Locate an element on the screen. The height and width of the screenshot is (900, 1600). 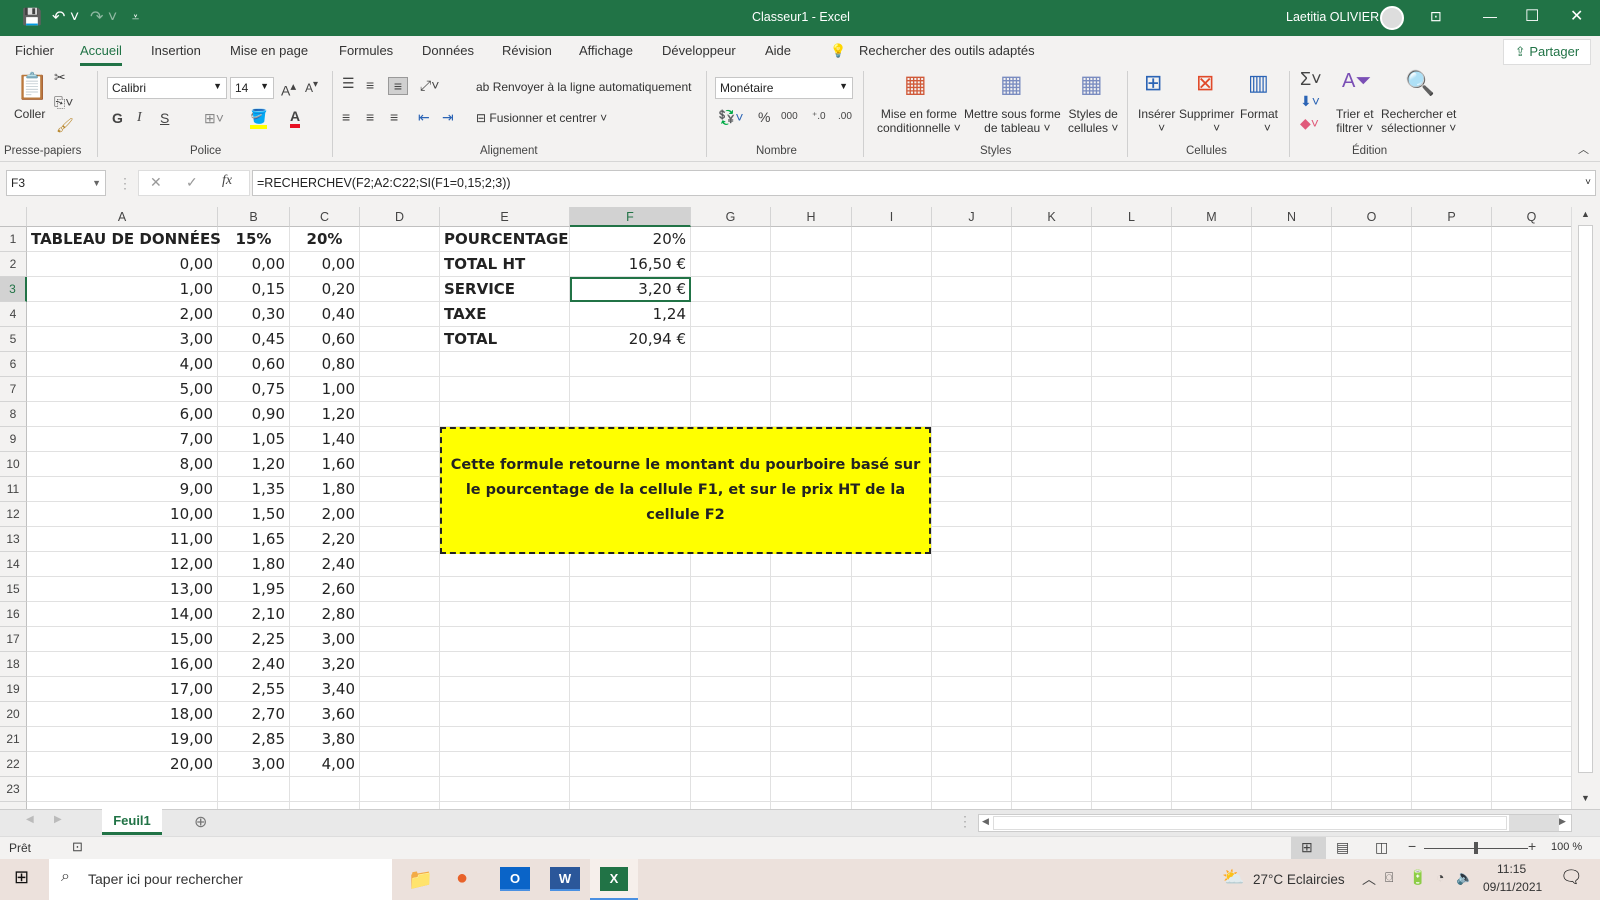
cell-Q2 is located at coordinates (1531, 264).